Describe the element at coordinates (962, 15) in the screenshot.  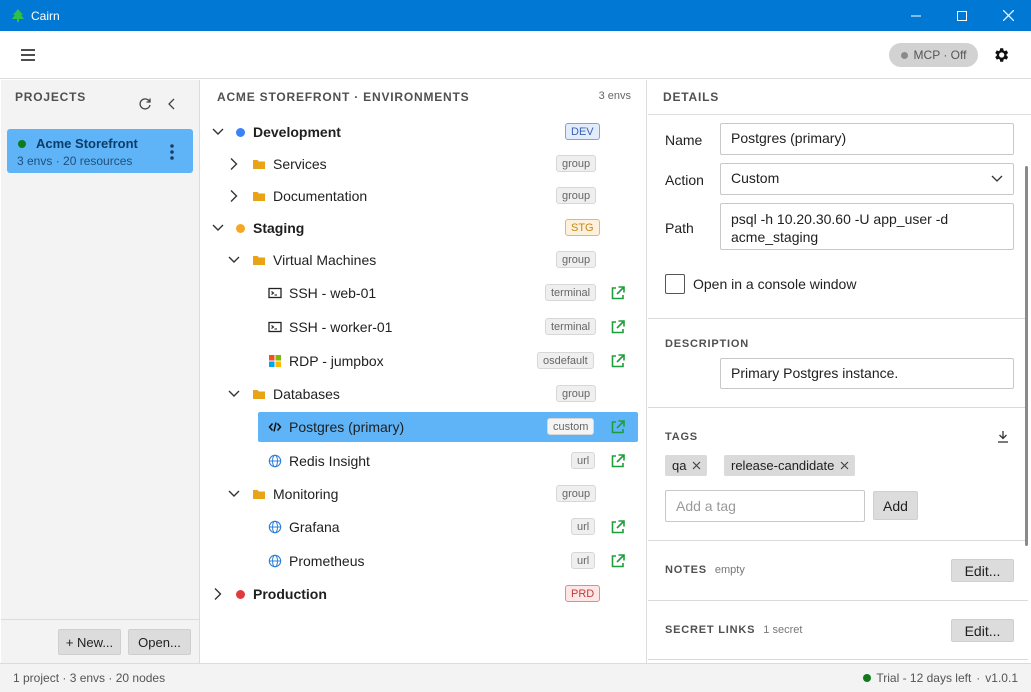
I see `maximize-button` at that location.